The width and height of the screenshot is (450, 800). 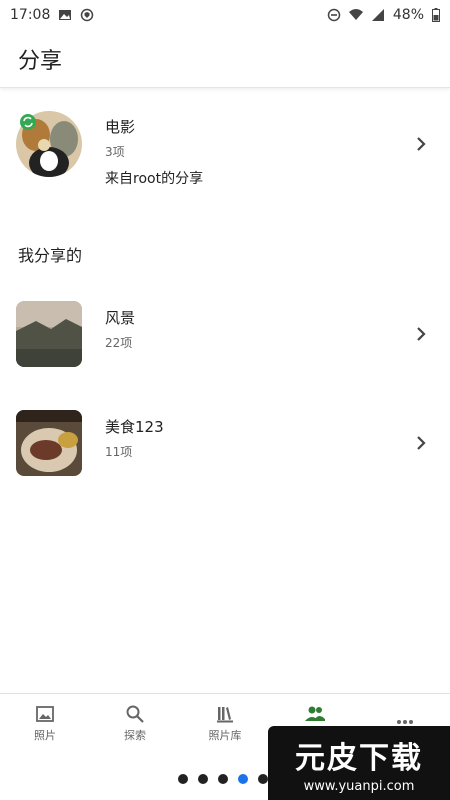 What do you see at coordinates (119, 343) in the screenshot?
I see `album-count: 22项` at bounding box center [119, 343].